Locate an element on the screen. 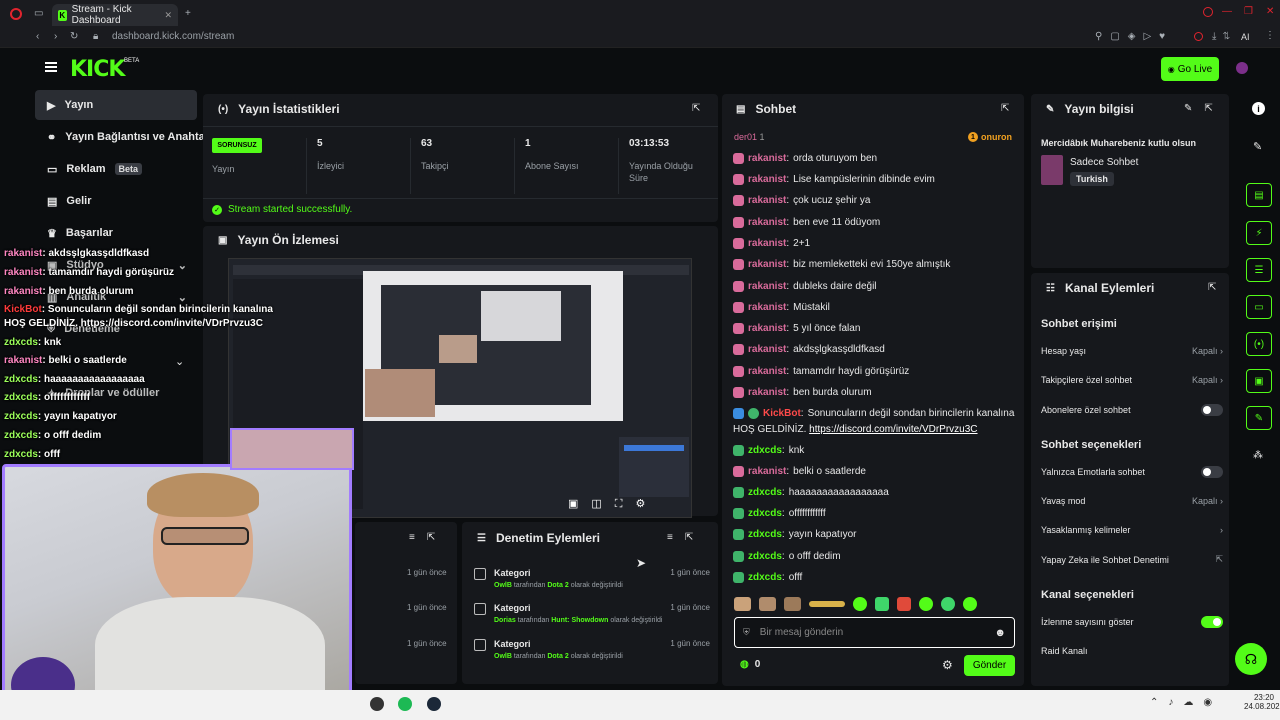 The width and height of the screenshot is (1280, 720). chat-message: zdxcds: offffffffffff is located at coordinates (779, 513).